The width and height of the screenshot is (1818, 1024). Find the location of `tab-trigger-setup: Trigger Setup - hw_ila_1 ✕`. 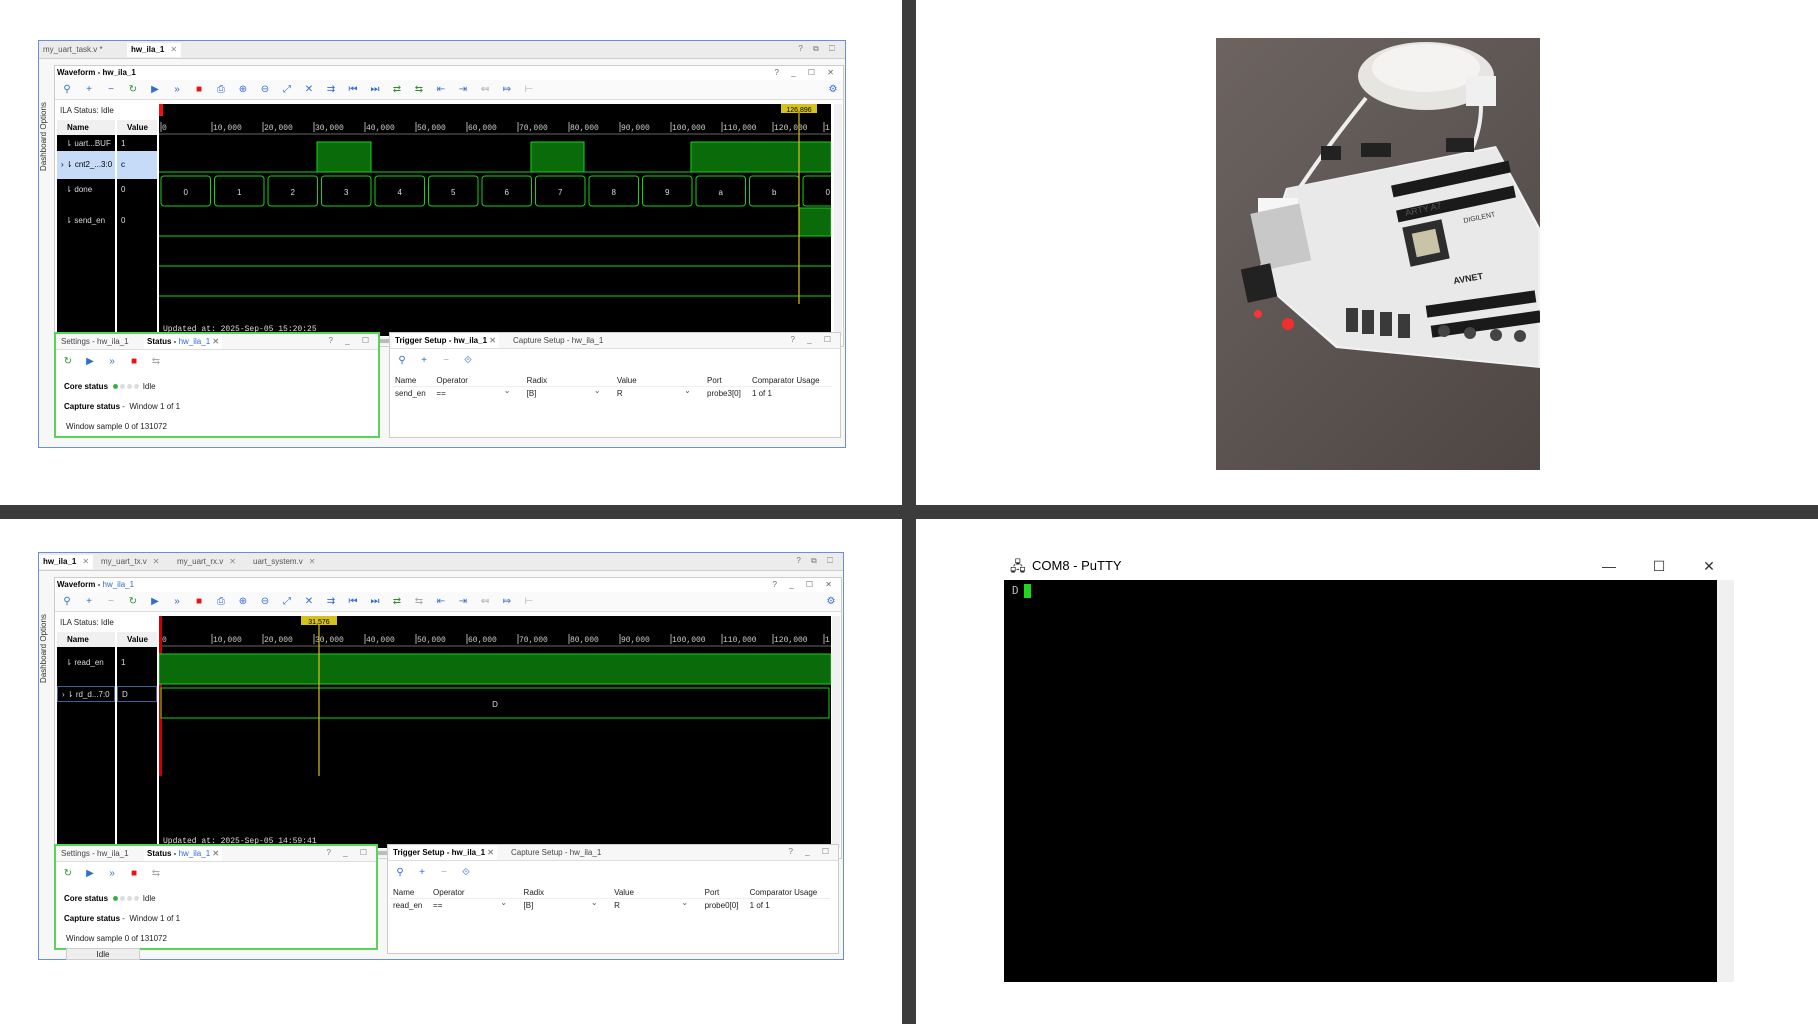

tab-trigger-setup: Trigger Setup - hw_ila_1 ✕ is located at coordinates (443, 853).